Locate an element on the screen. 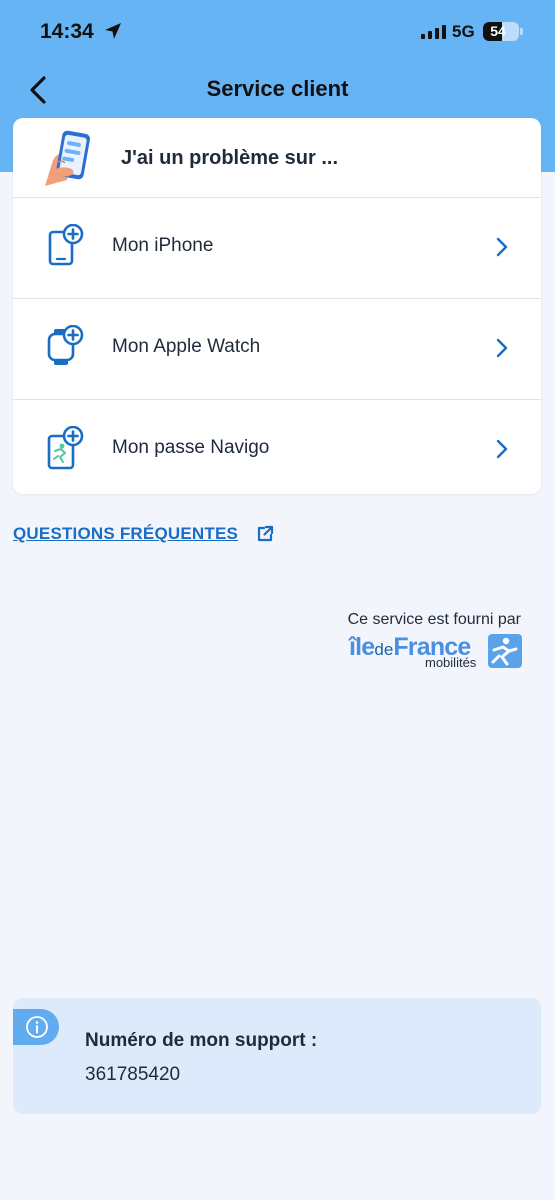 Image resolution: width=555 pixels, height=1200 pixels. idfm-logo-word-de: de is located at coordinates (384, 649).